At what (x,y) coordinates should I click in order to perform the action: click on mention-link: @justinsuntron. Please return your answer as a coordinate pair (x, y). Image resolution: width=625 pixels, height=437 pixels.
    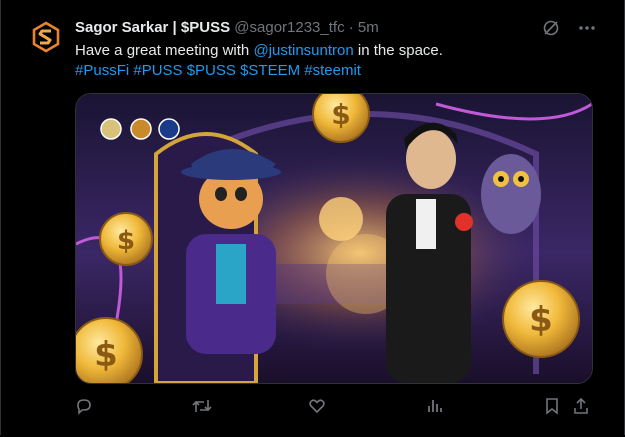
    Looking at the image, I should click on (303, 50).